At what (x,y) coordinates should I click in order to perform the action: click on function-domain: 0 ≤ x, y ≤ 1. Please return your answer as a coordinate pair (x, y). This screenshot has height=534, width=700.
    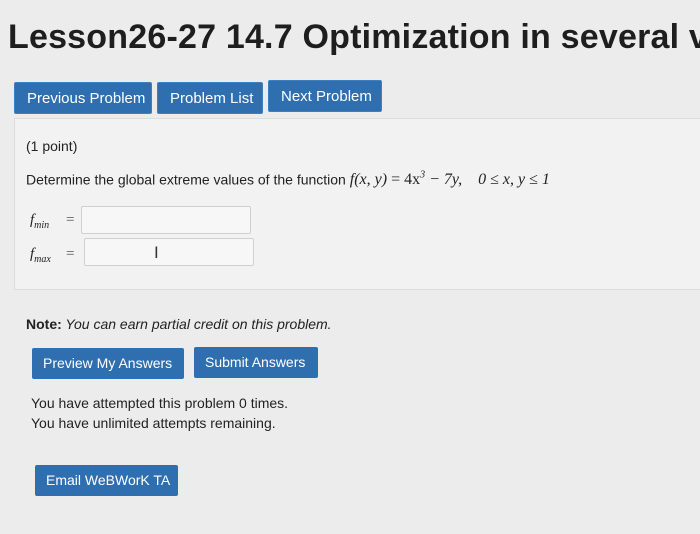
    Looking at the image, I should click on (514, 180).